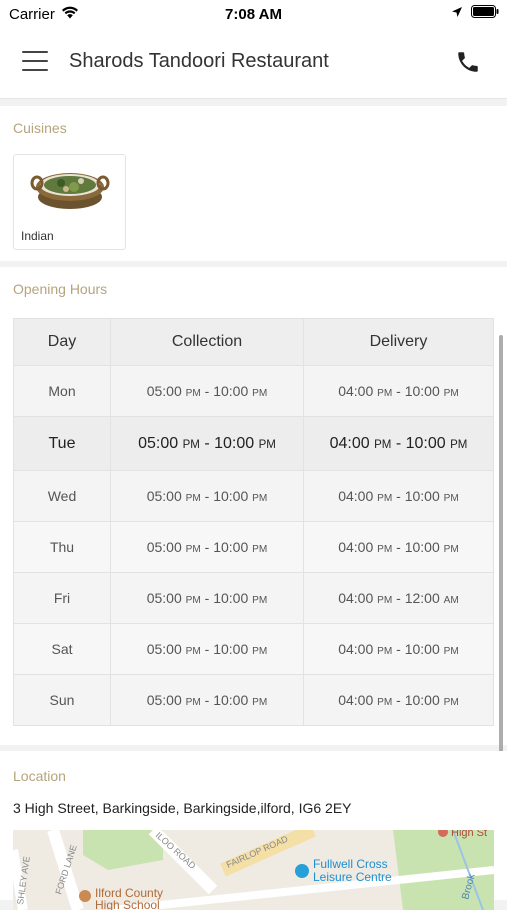 The image size is (507, 910). I want to click on app-bar: Sharods Tandoori Restaurant, so click(253, 64).